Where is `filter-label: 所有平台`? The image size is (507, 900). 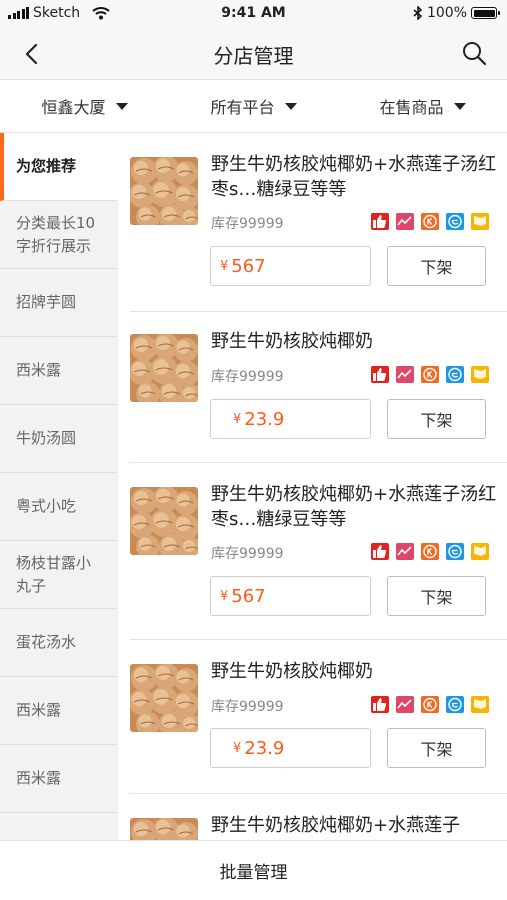
filter-label: 所有平台 is located at coordinates (242, 107).